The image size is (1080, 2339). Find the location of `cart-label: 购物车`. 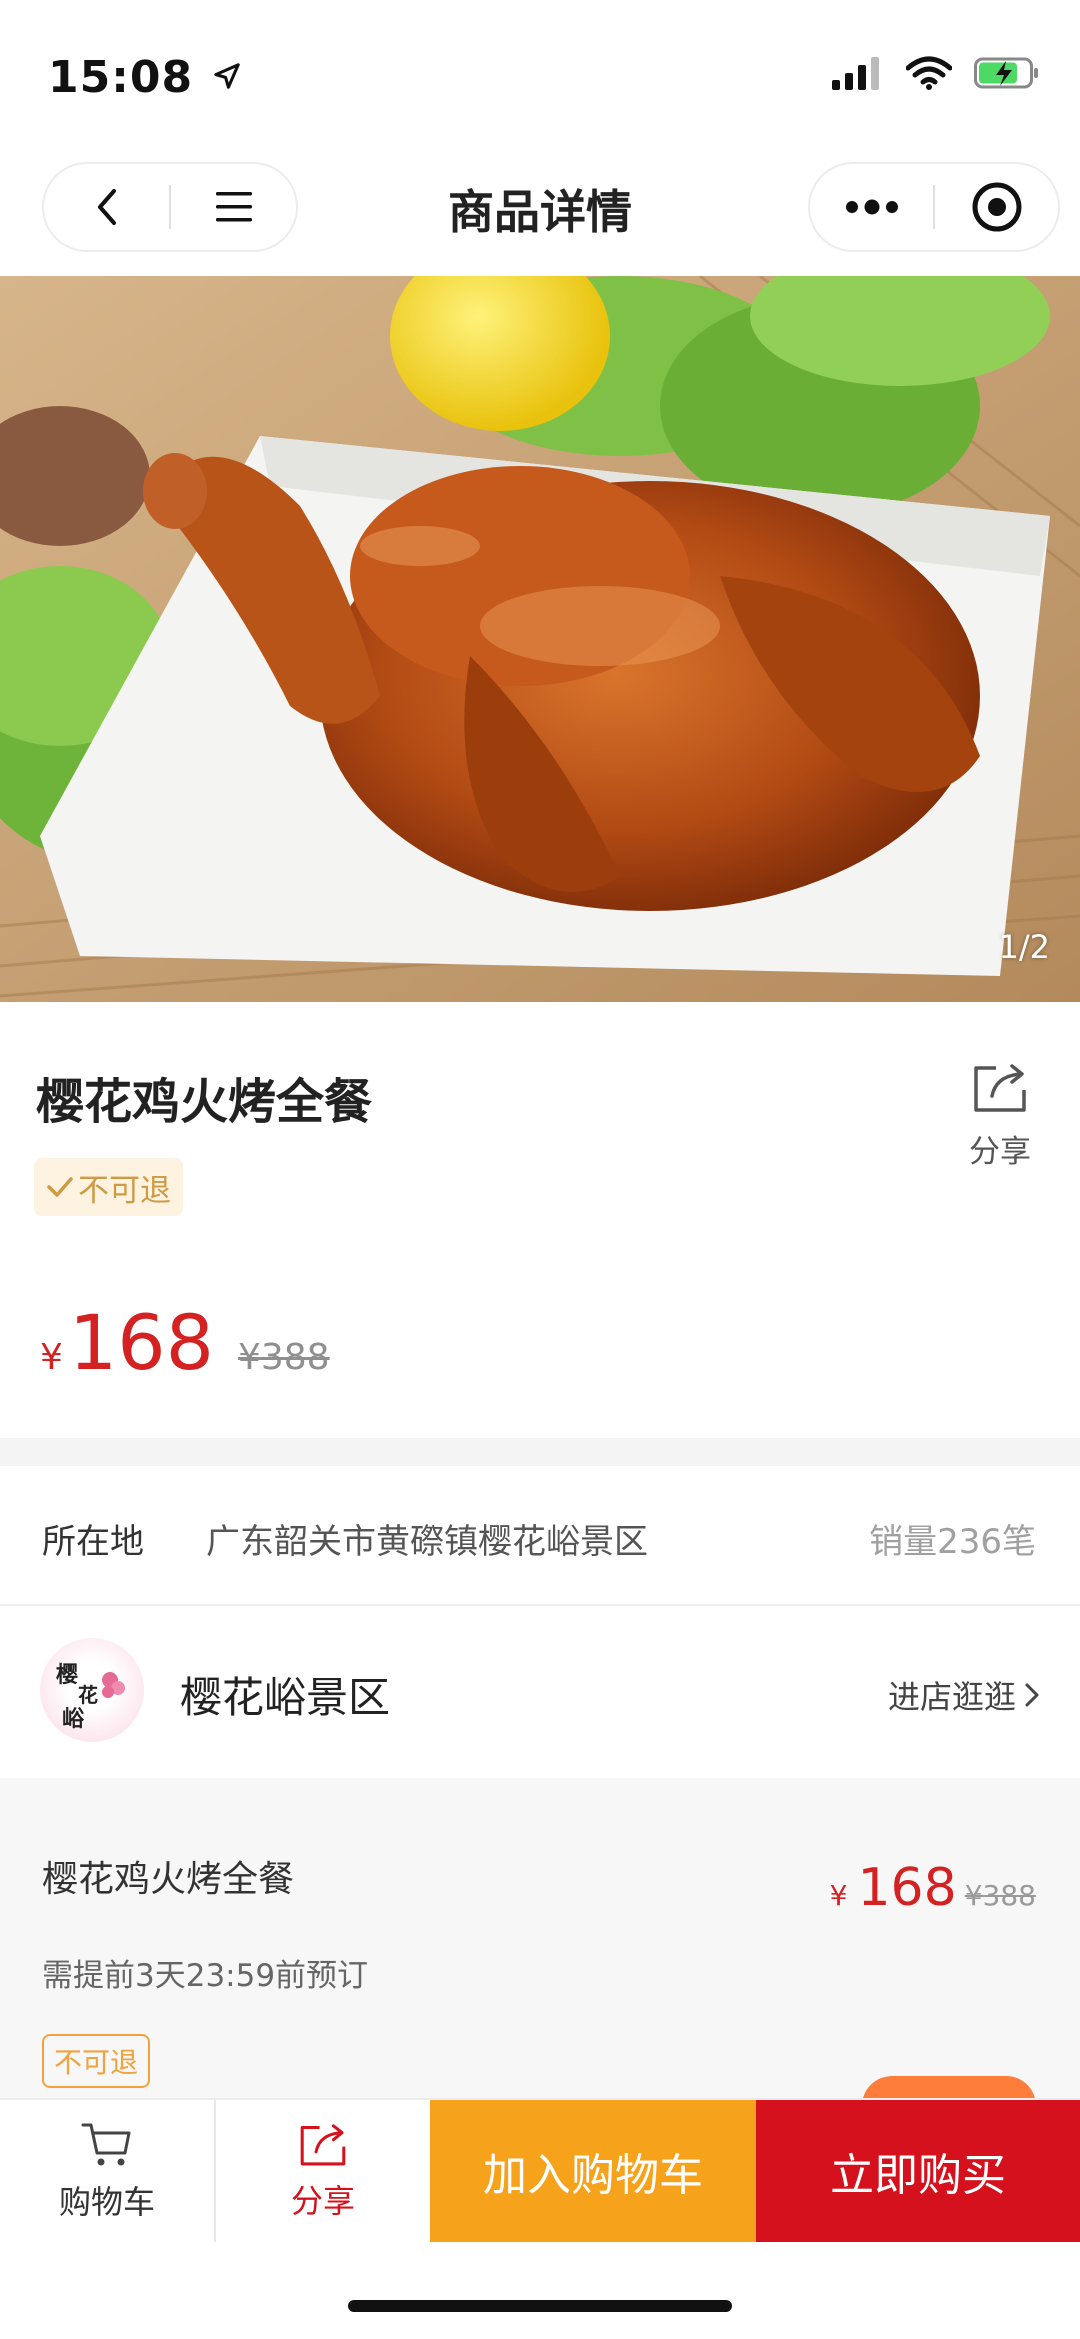

cart-label: 购物车 is located at coordinates (106, 2202).